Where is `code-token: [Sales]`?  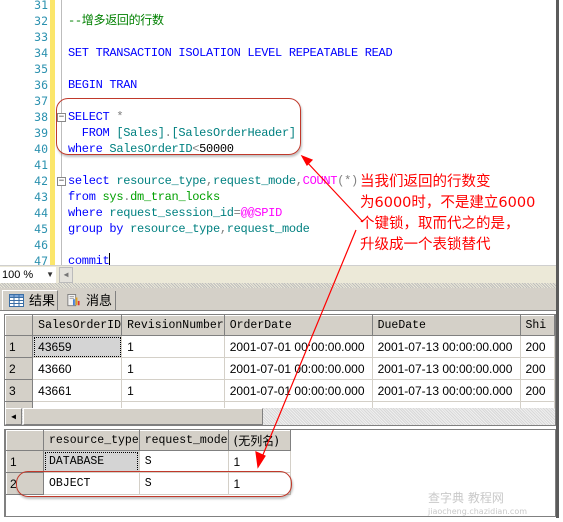
code-token: [Sales] is located at coordinates (140, 133).